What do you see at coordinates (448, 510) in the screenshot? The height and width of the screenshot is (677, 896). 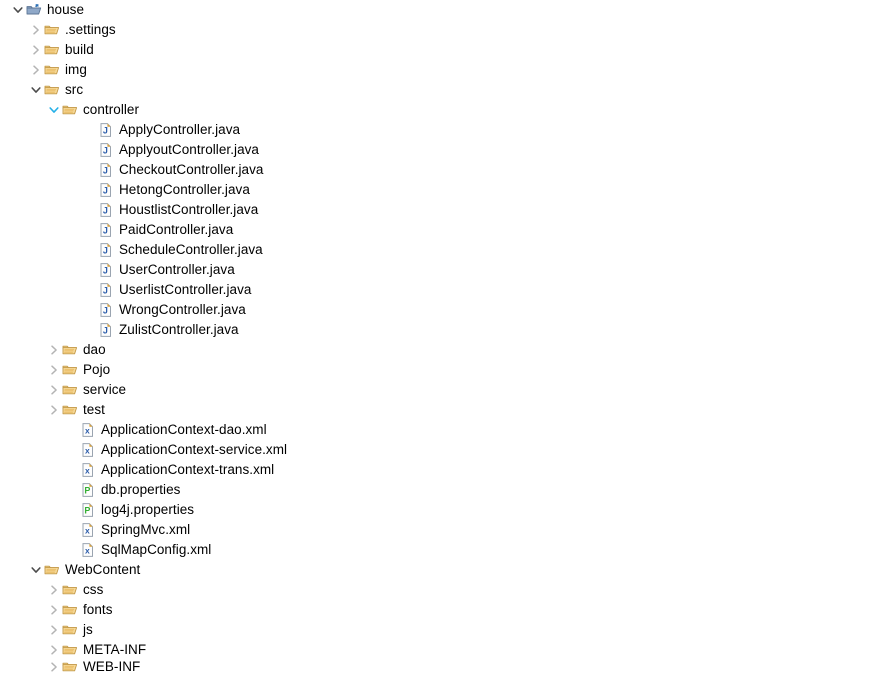 I see `tree-row: Plog4j.properties` at bounding box center [448, 510].